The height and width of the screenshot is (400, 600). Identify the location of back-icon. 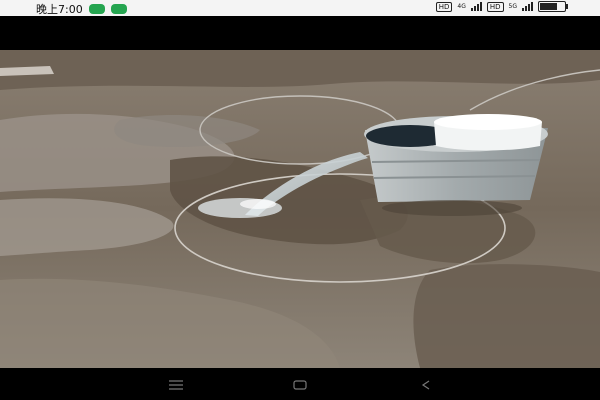
(426, 385).